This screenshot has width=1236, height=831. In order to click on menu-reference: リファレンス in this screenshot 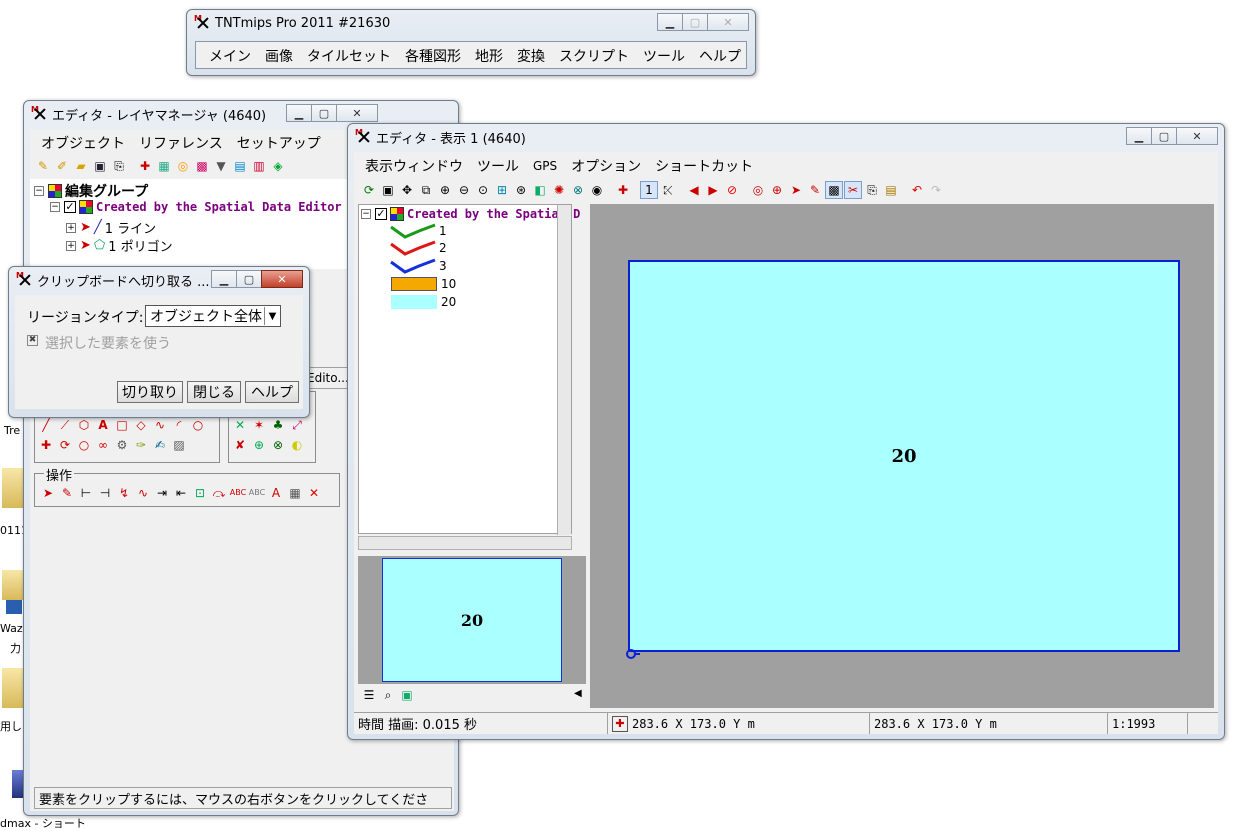, I will do `click(181, 143)`.